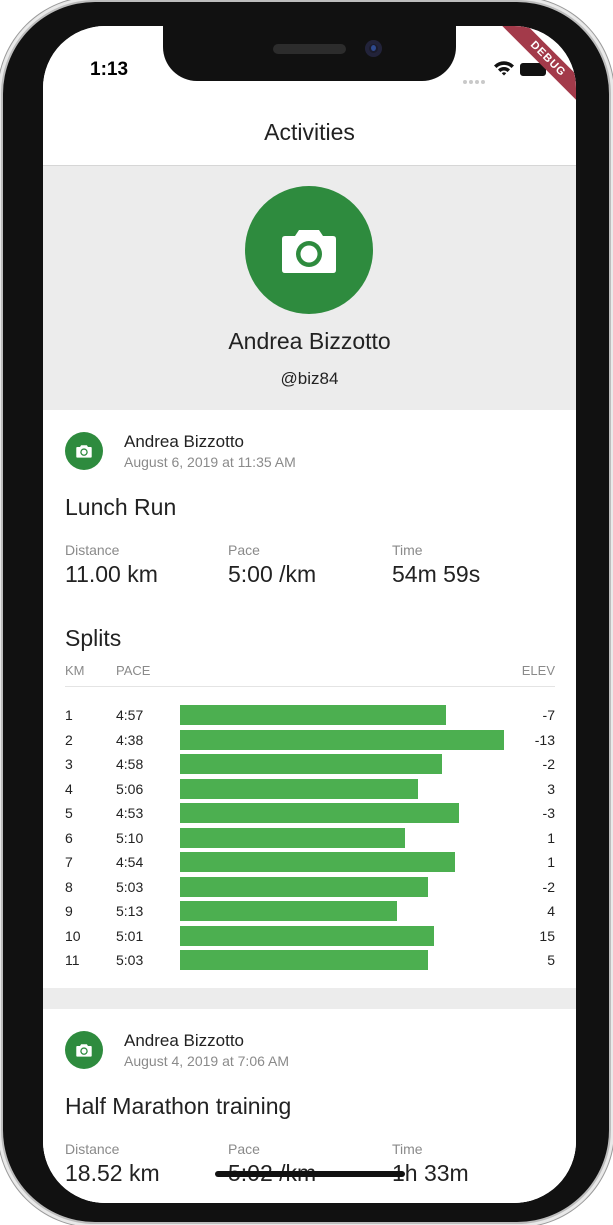 This screenshot has height=1225, width=613. Describe the element at coordinates (130, 911) in the screenshot. I see `split-pace: 5:13` at that location.